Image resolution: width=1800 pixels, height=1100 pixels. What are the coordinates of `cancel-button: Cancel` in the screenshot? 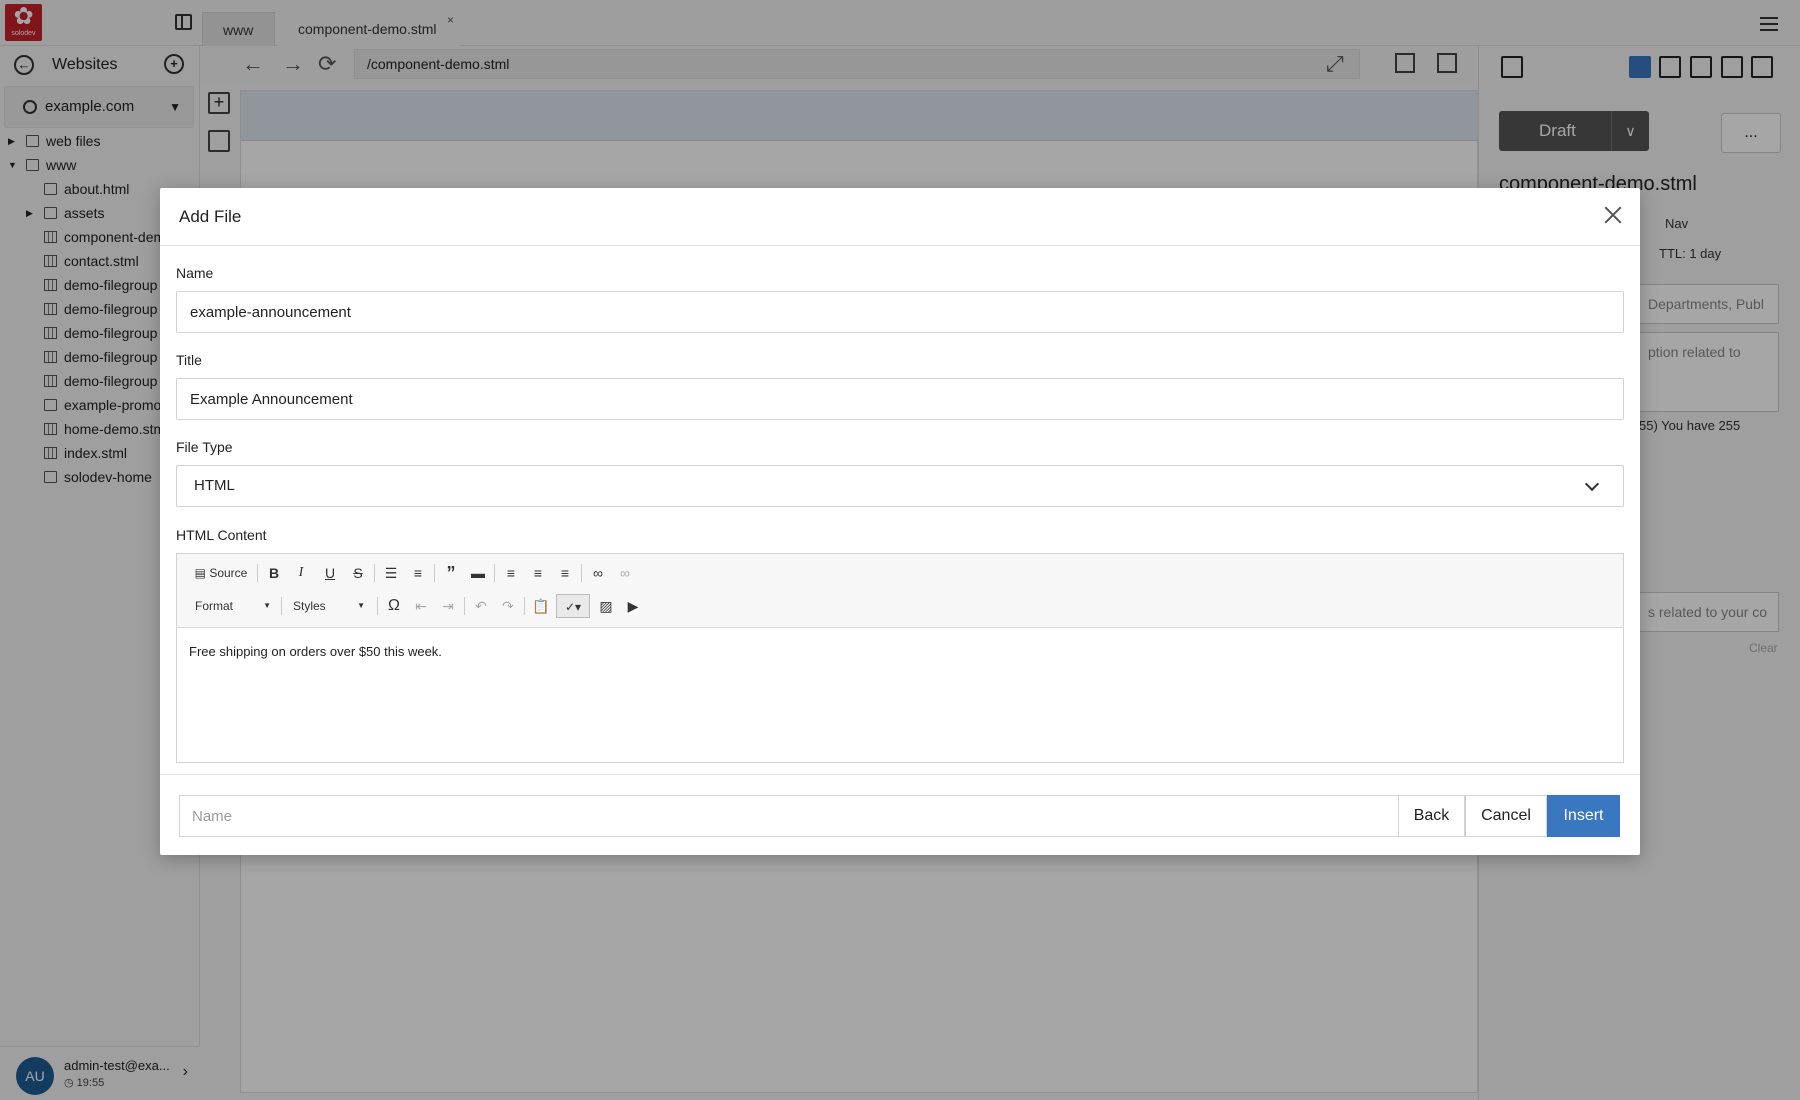 It's located at (1506, 816).